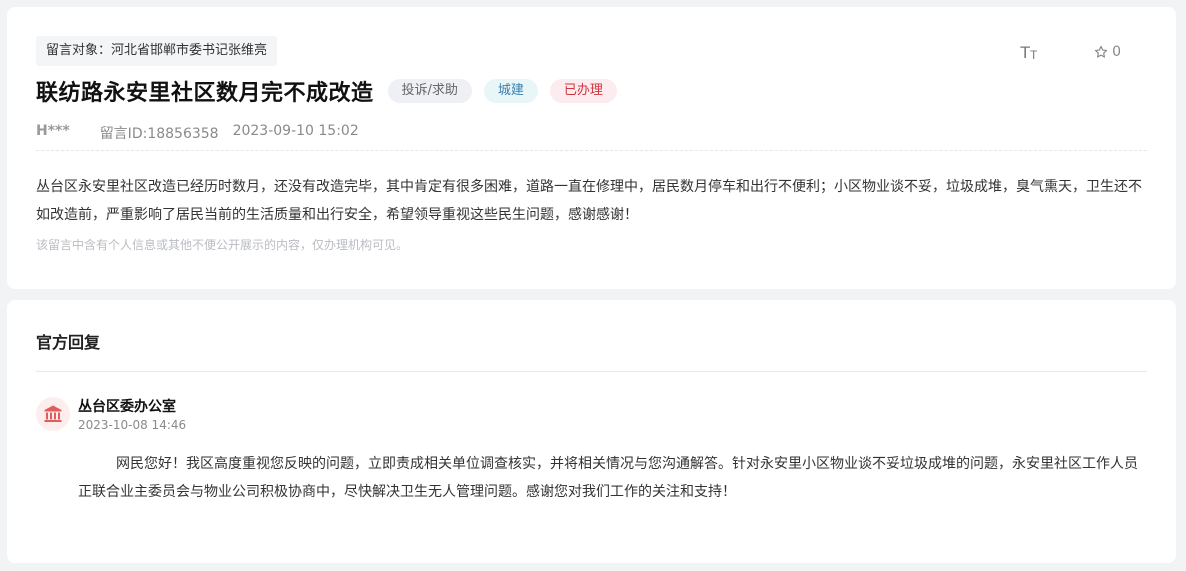 Image resolution: width=1186 pixels, height=571 pixels. I want to click on font-size-icon: T T, so click(1031, 52).